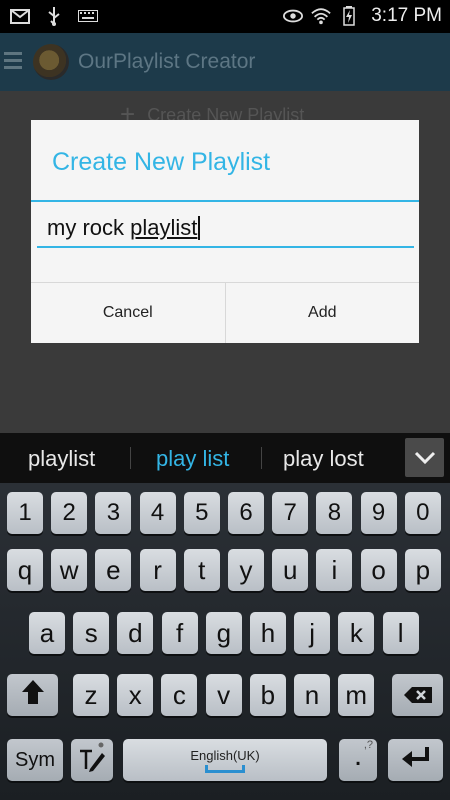  Describe the element at coordinates (54, 16) in the screenshot. I see `usb-icon` at that location.